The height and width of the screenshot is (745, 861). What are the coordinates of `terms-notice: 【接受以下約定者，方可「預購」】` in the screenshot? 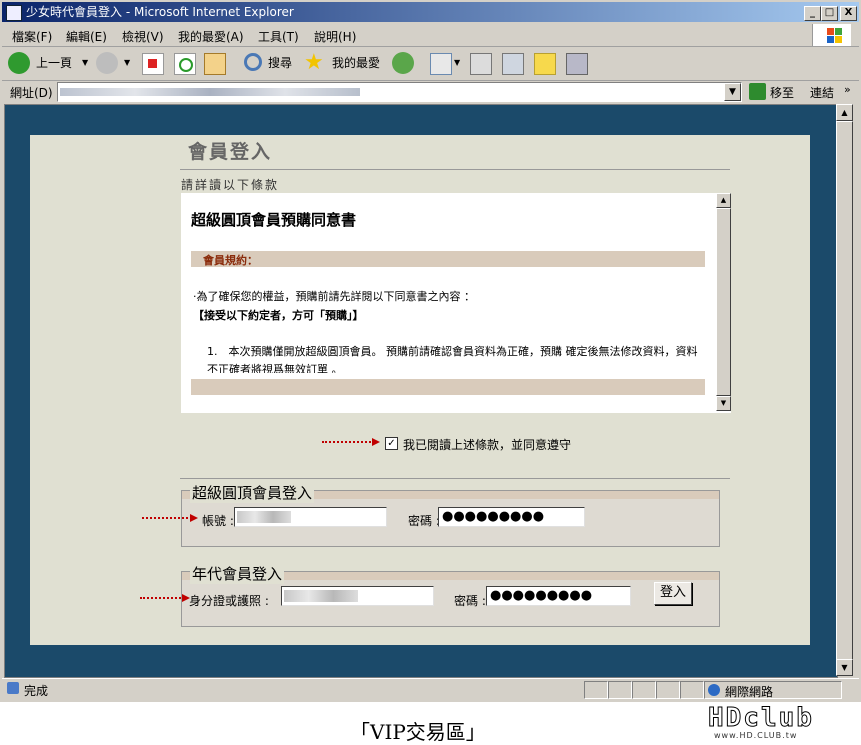 It's located at (278, 315).